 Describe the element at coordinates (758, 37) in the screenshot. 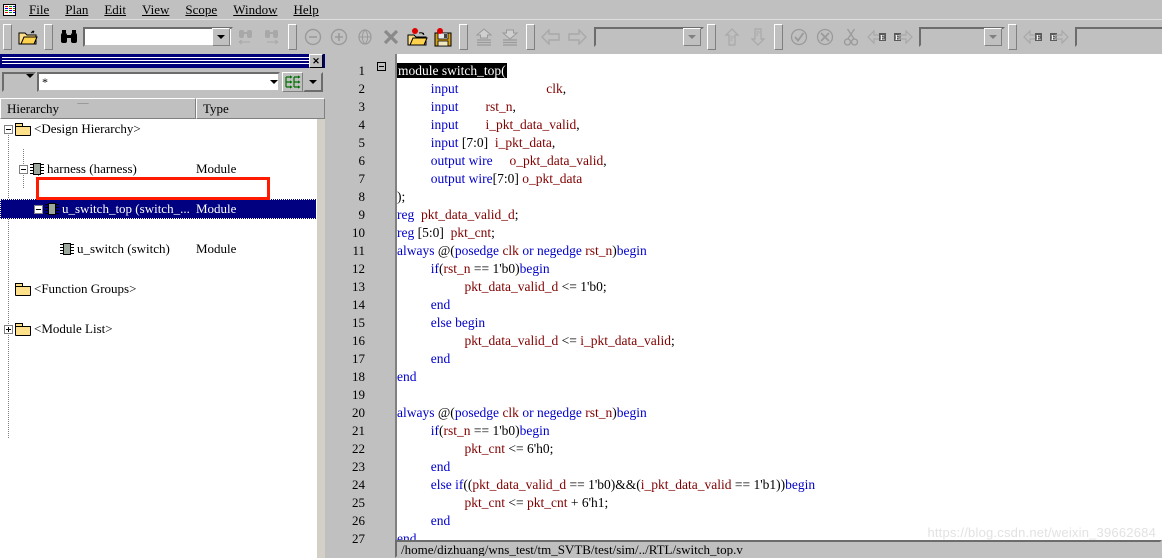

I see `port-down-icon: P` at that location.